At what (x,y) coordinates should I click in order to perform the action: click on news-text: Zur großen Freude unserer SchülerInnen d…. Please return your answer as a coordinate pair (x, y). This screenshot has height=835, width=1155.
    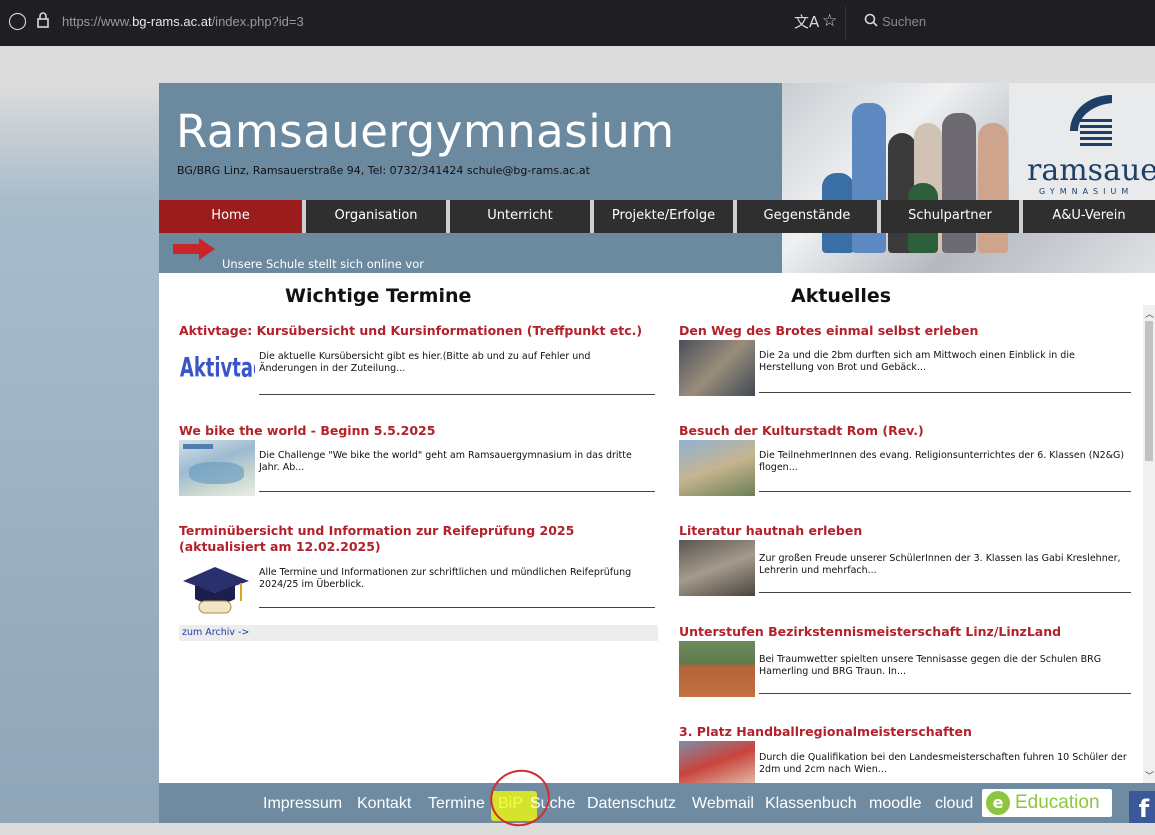
    Looking at the image, I should click on (940, 564).